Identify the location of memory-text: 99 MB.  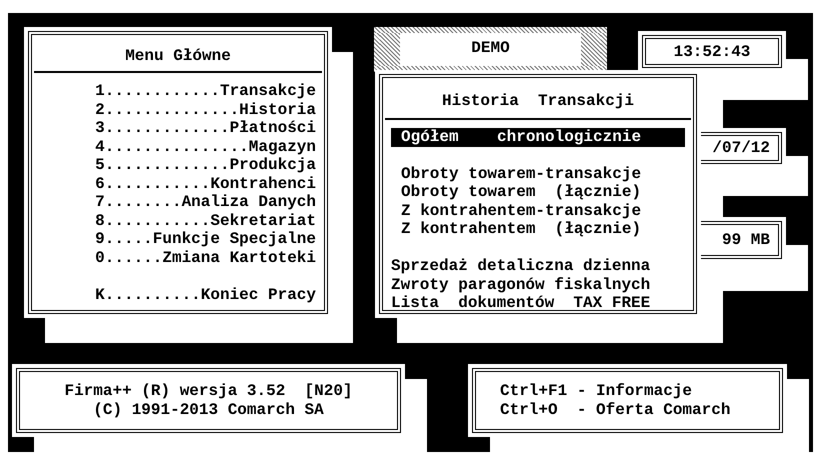
(746, 240).